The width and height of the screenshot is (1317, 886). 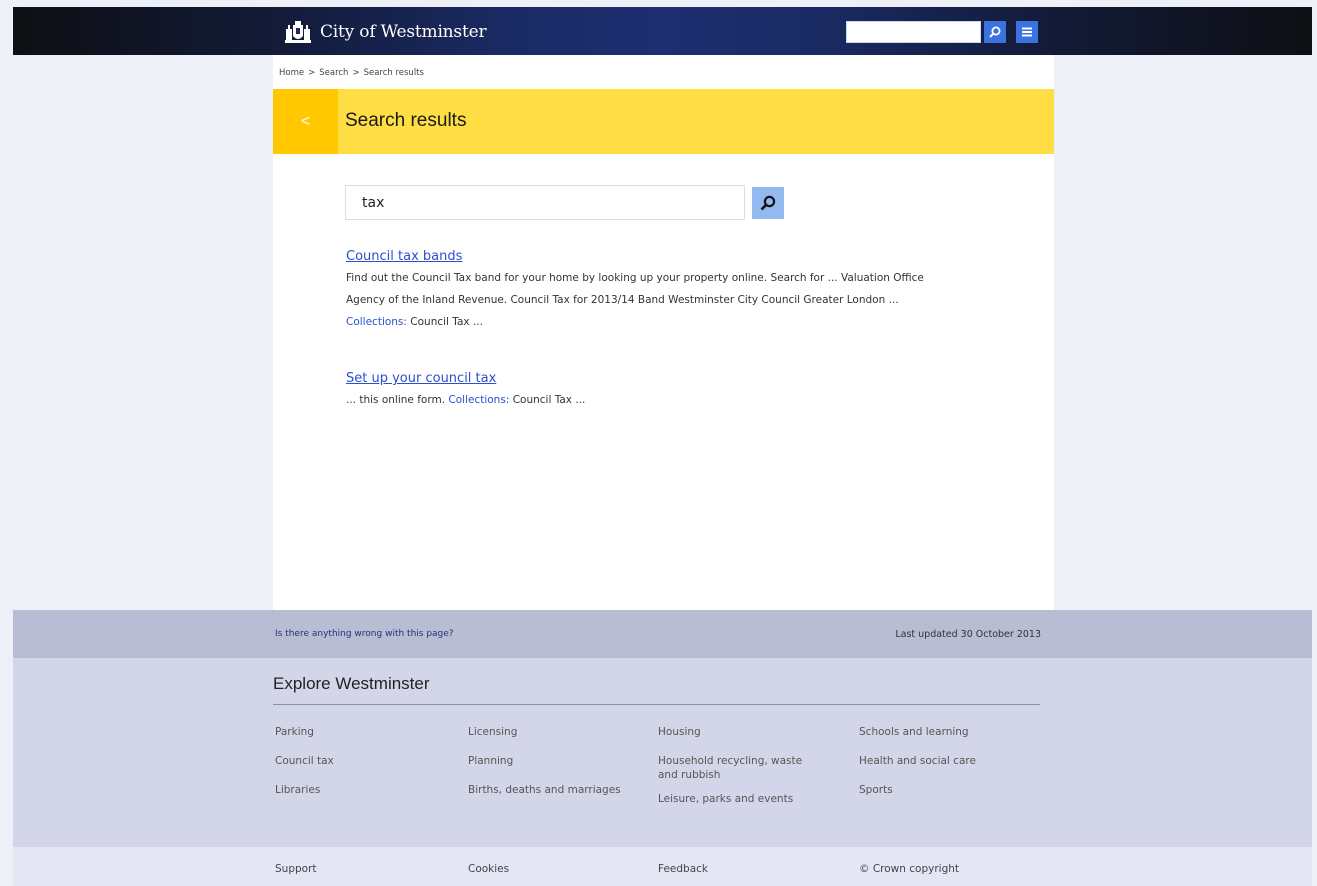 I want to click on explore-link-sports: Sports, so click(x=917, y=790).